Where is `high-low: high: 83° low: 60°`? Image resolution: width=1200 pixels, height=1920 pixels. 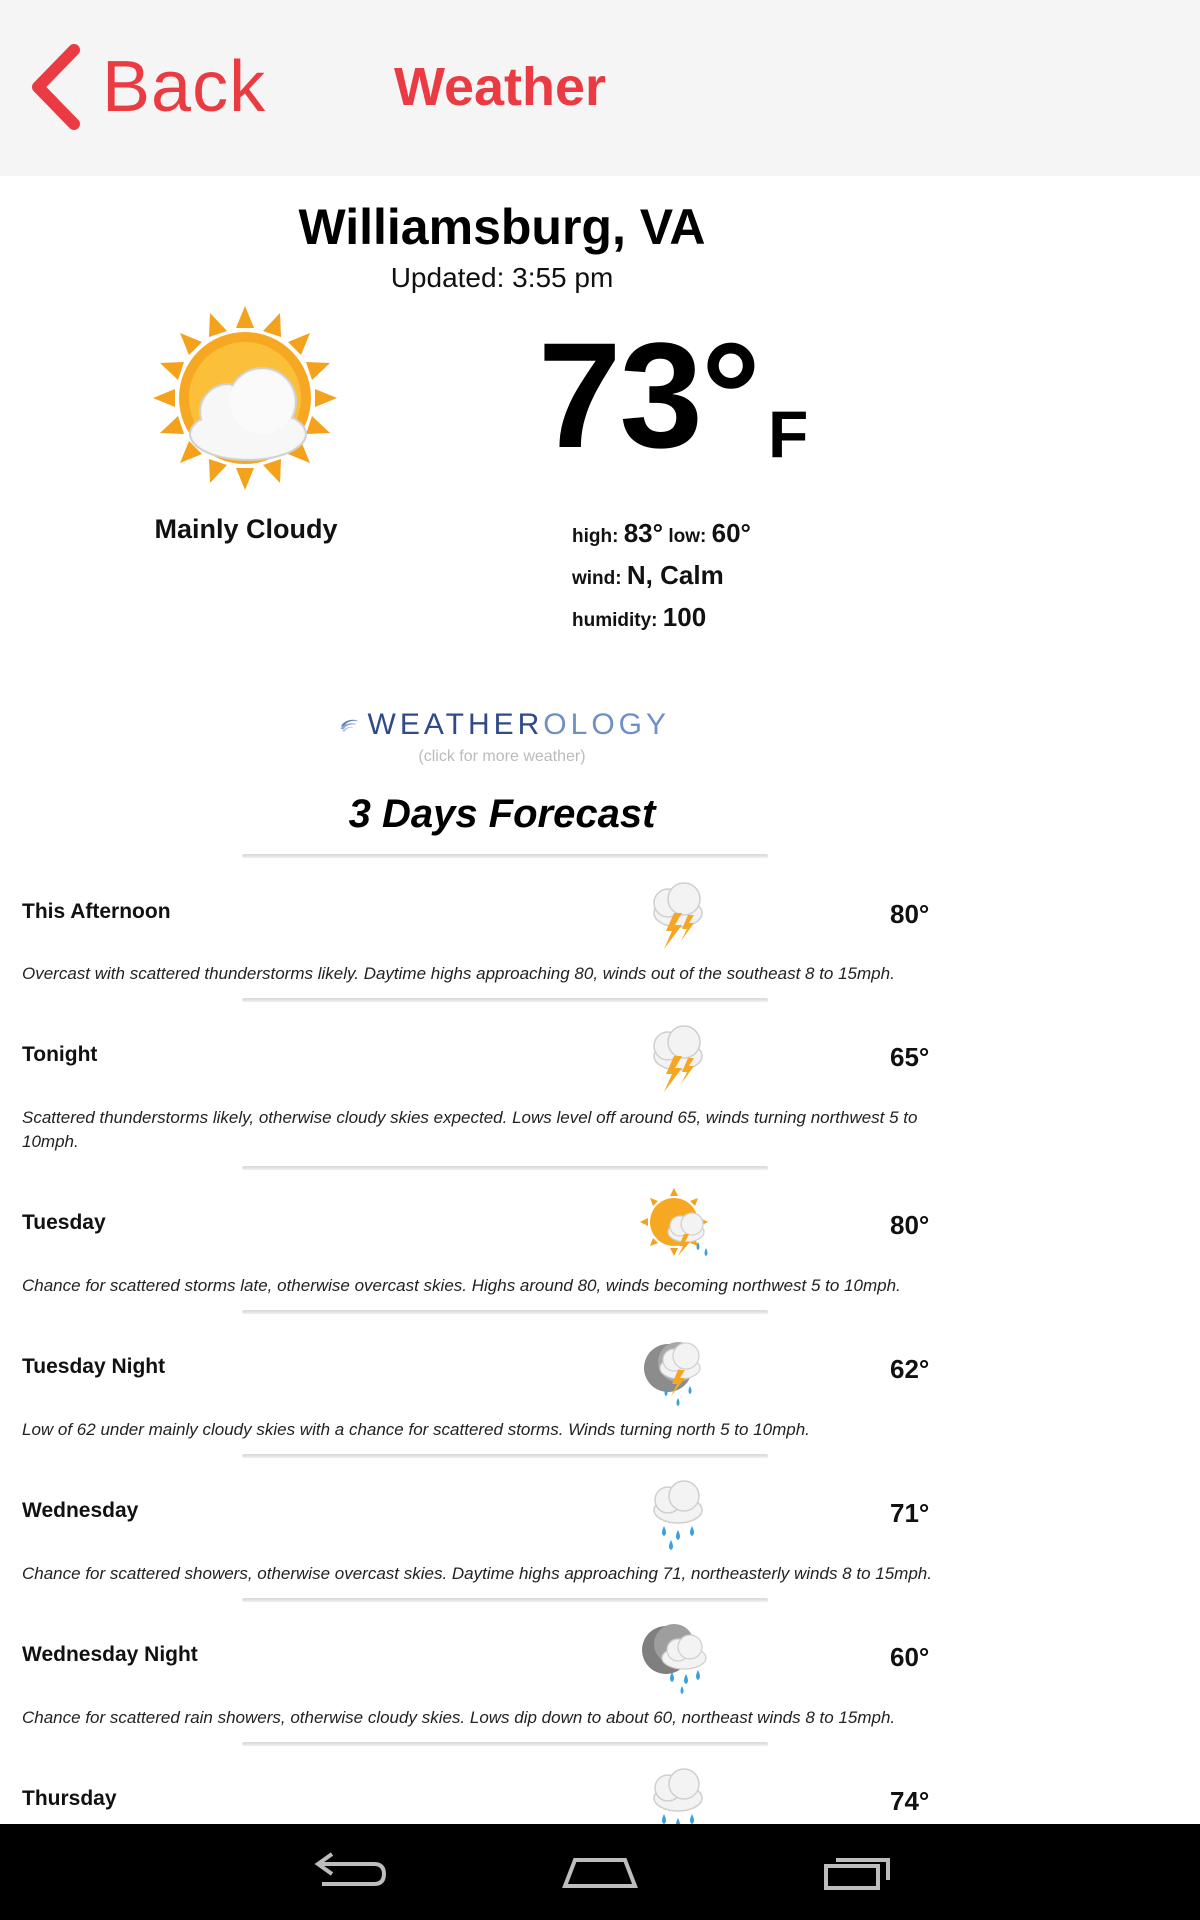 high-low: high: 83° low: 60° is located at coordinates (661, 533).